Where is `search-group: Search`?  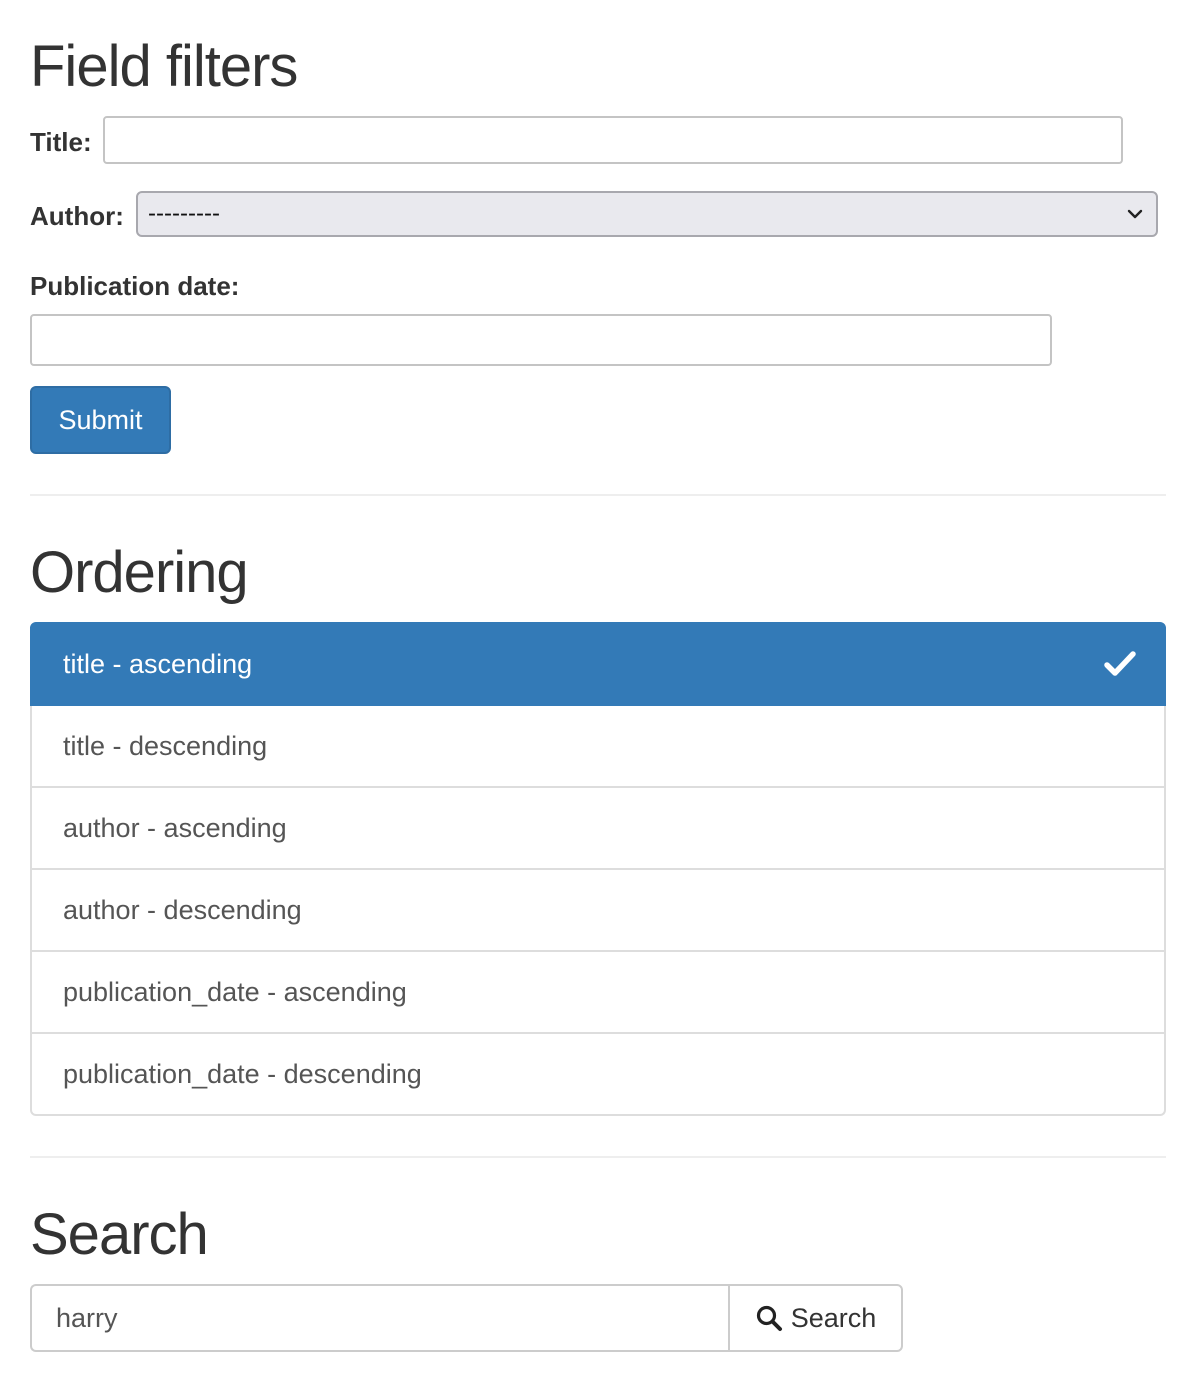
search-group: Search is located at coordinates (466, 1318).